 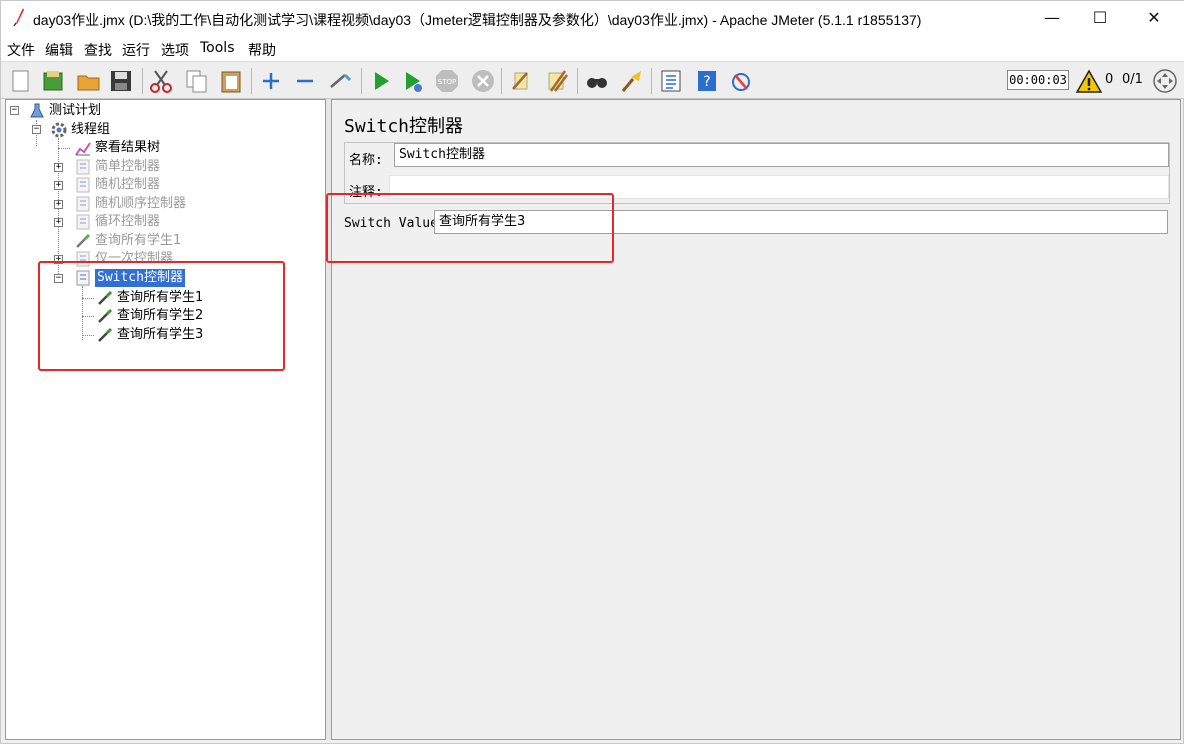 What do you see at coordinates (557, 81) in the screenshot?
I see `clear-all-icon` at bounding box center [557, 81].